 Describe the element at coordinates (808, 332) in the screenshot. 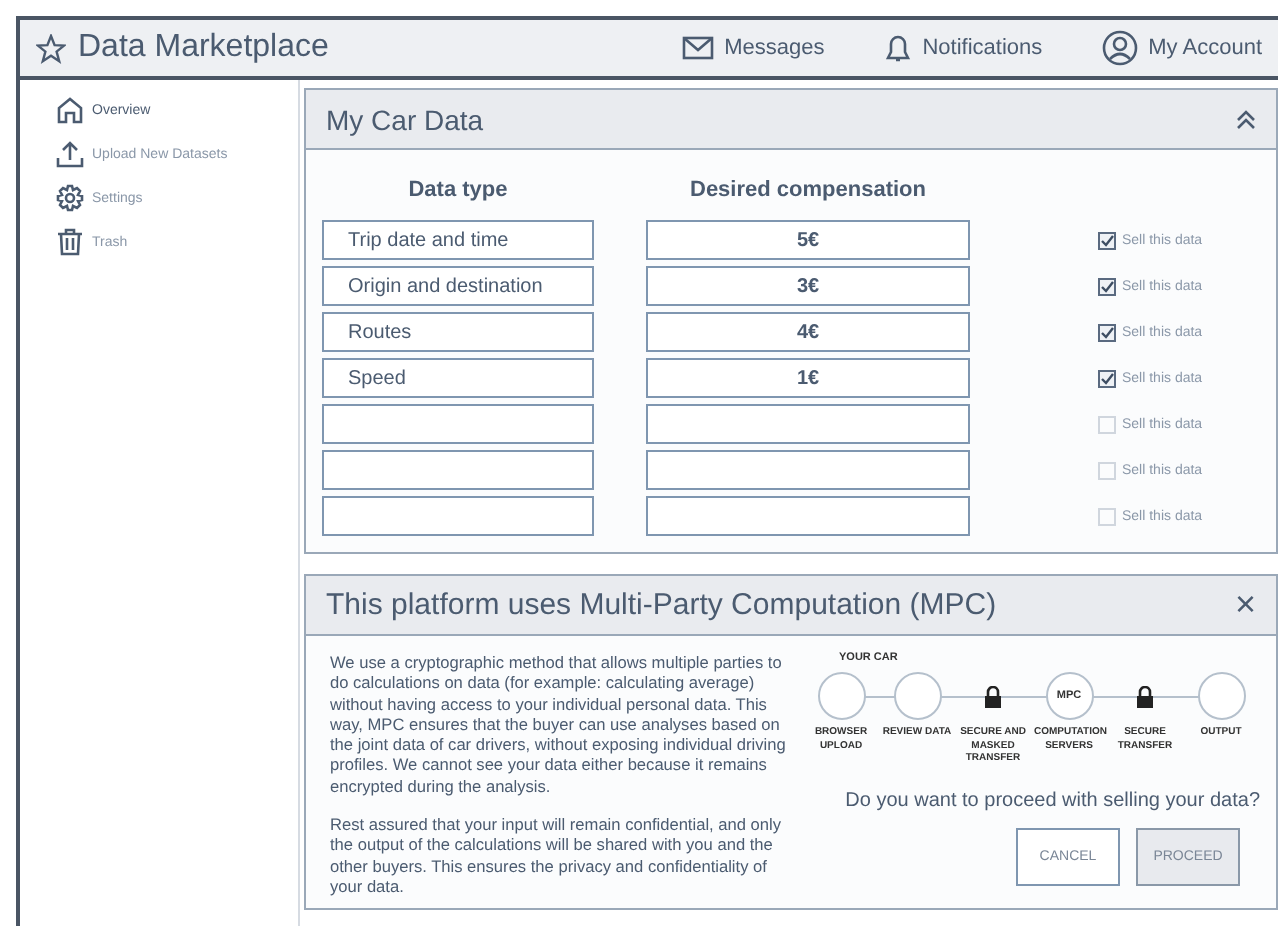

I see `compensation-field: 4€` at that location.